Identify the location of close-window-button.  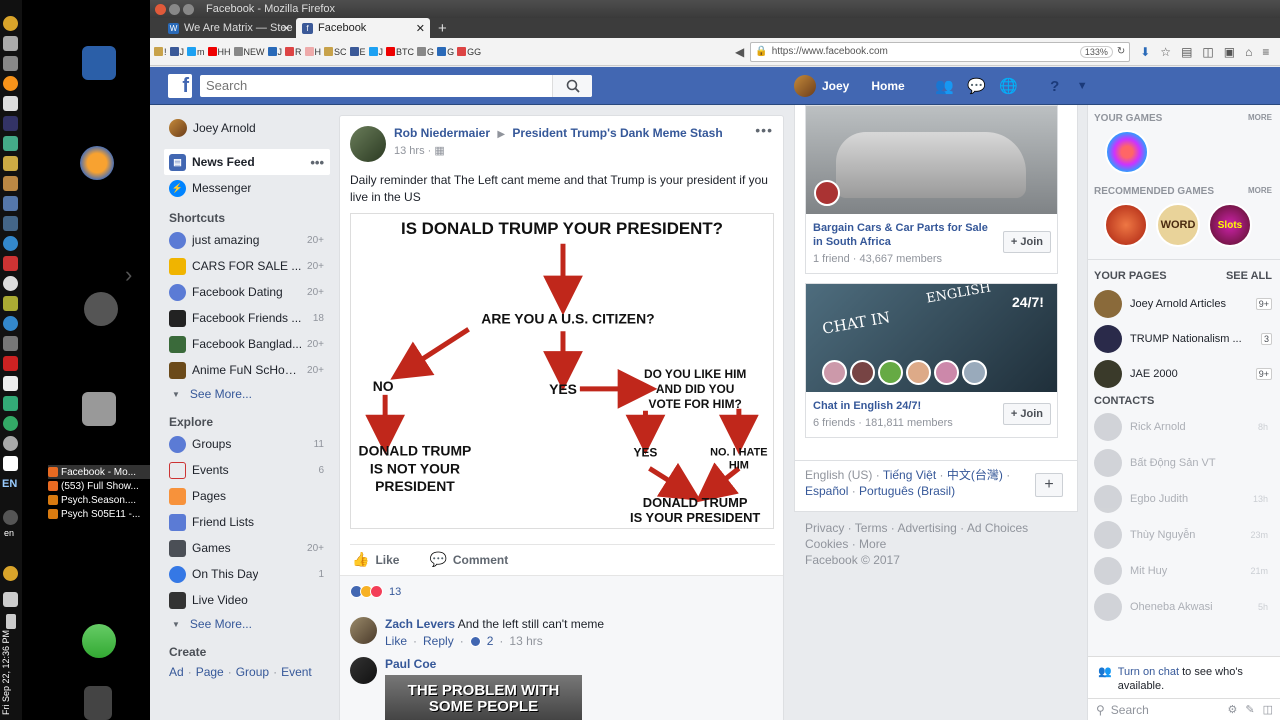
(160, 9).